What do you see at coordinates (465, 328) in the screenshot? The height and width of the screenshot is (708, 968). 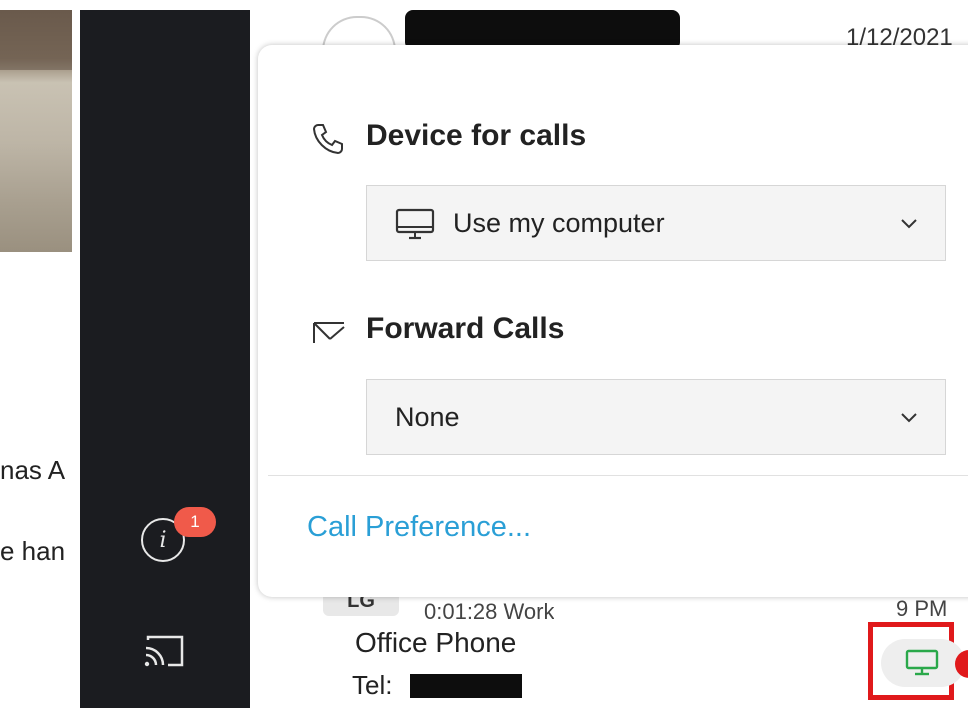 I see `forward-calls-title: Forward Calls` at bounding box center [465, 328].